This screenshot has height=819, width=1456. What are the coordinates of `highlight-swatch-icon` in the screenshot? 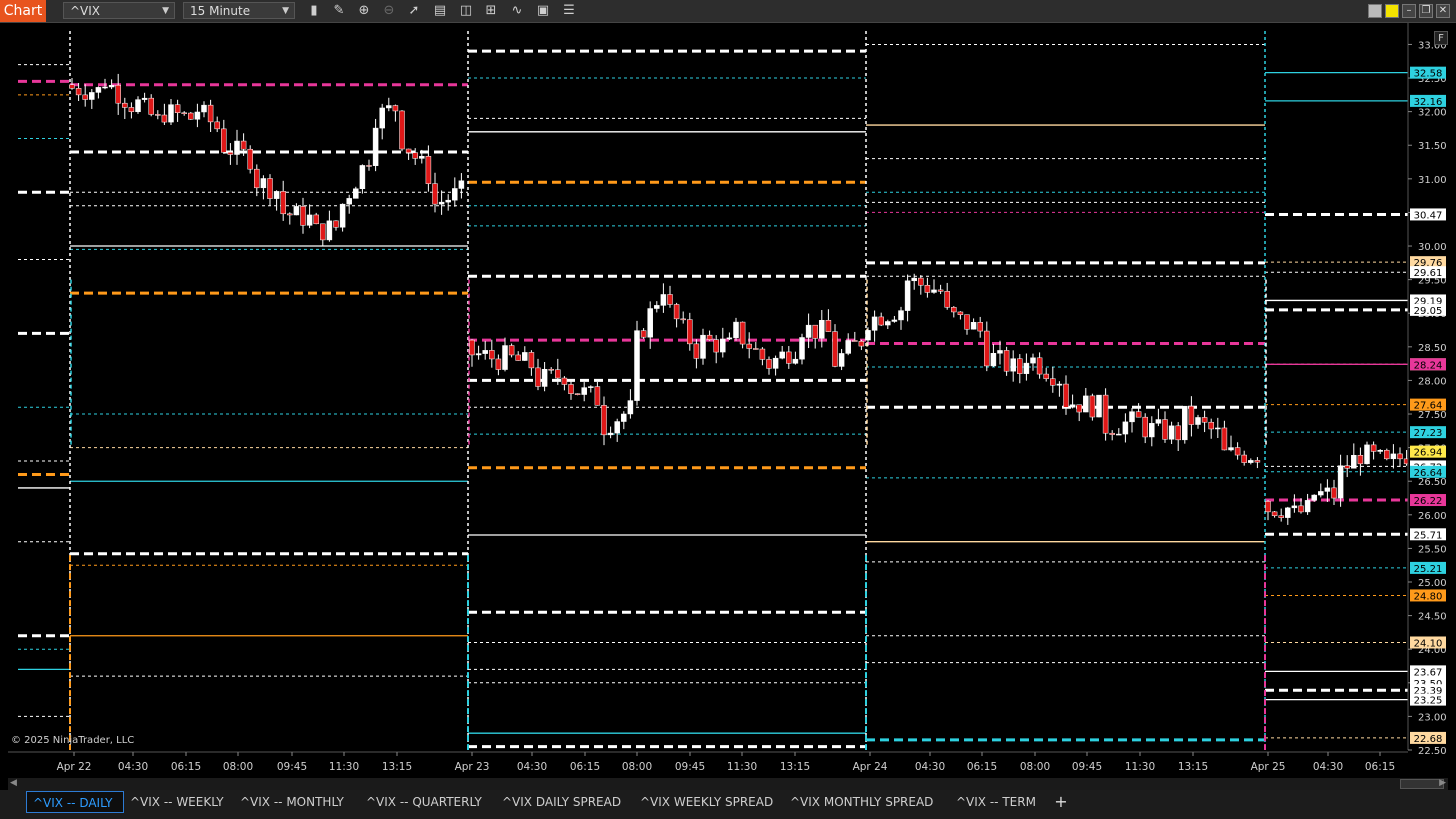 It's located at (1392, 11).